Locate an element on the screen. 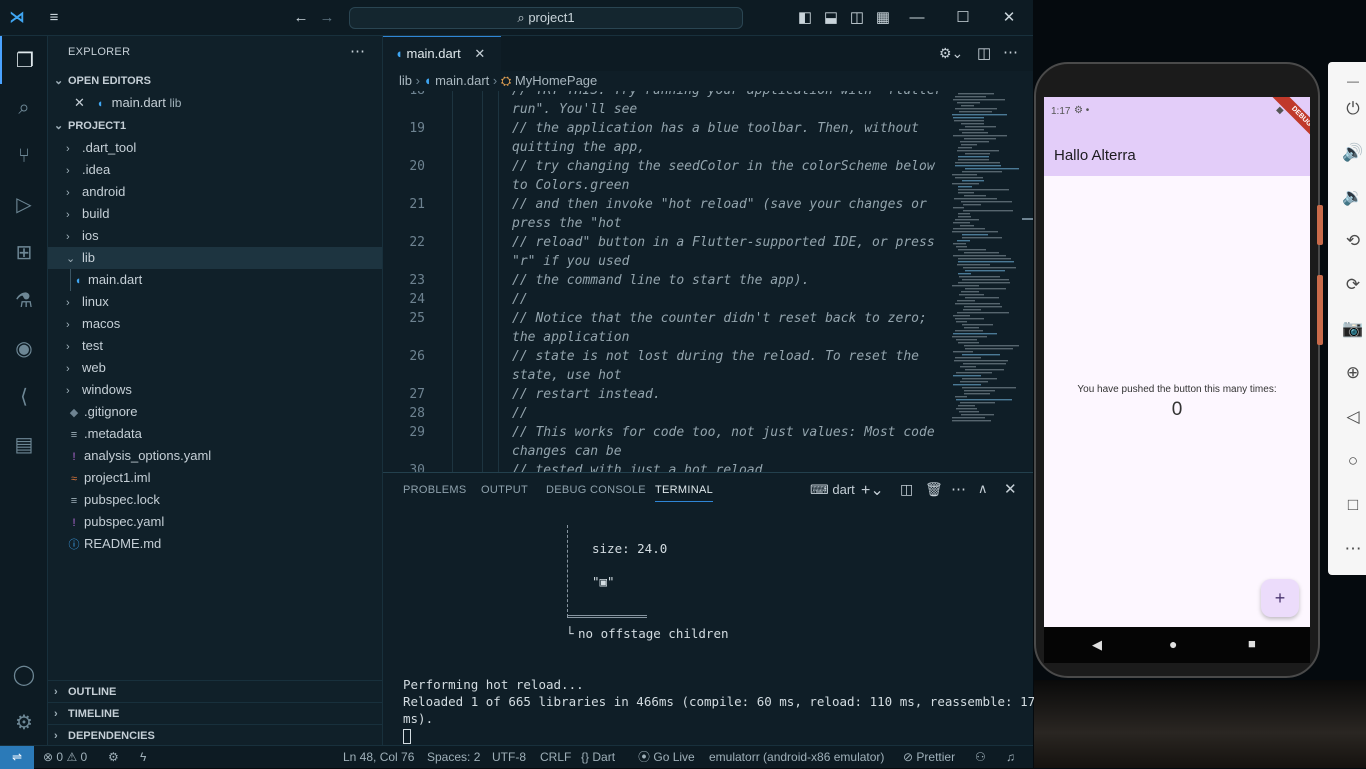 Image resolution: width=1366 pixels, height=769 pixels. close-window-icon: ✕ is located at coordinates (1009, 18).